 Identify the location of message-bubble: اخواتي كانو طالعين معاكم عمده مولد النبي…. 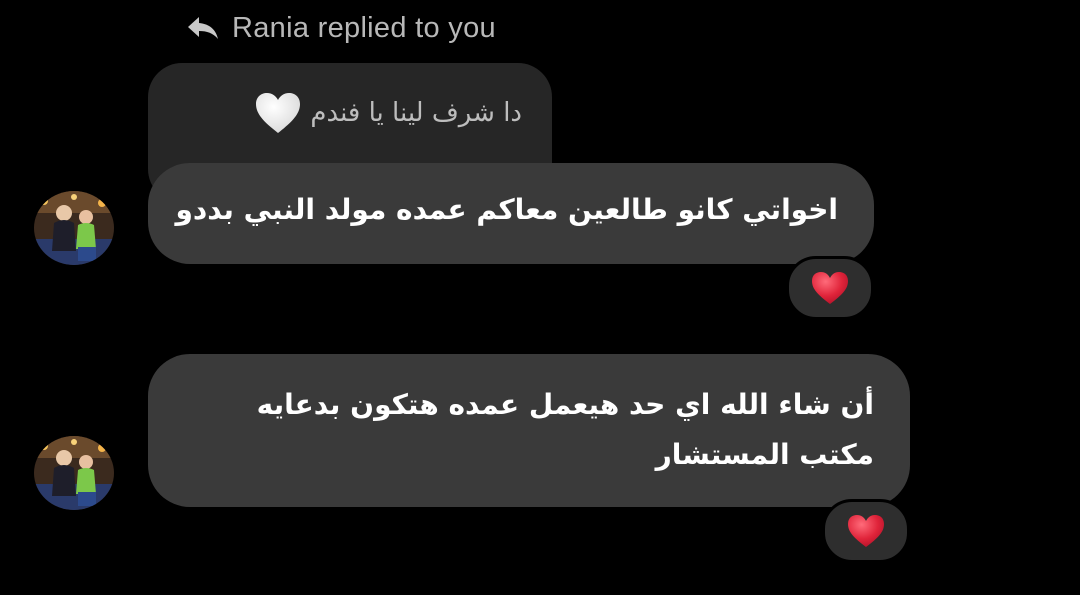
(511, 213).